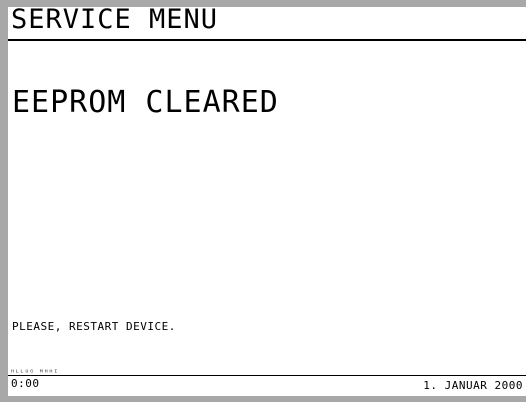 The image size is (526, 402). I want to click on clock-time: 0:00, so click(25, 383).